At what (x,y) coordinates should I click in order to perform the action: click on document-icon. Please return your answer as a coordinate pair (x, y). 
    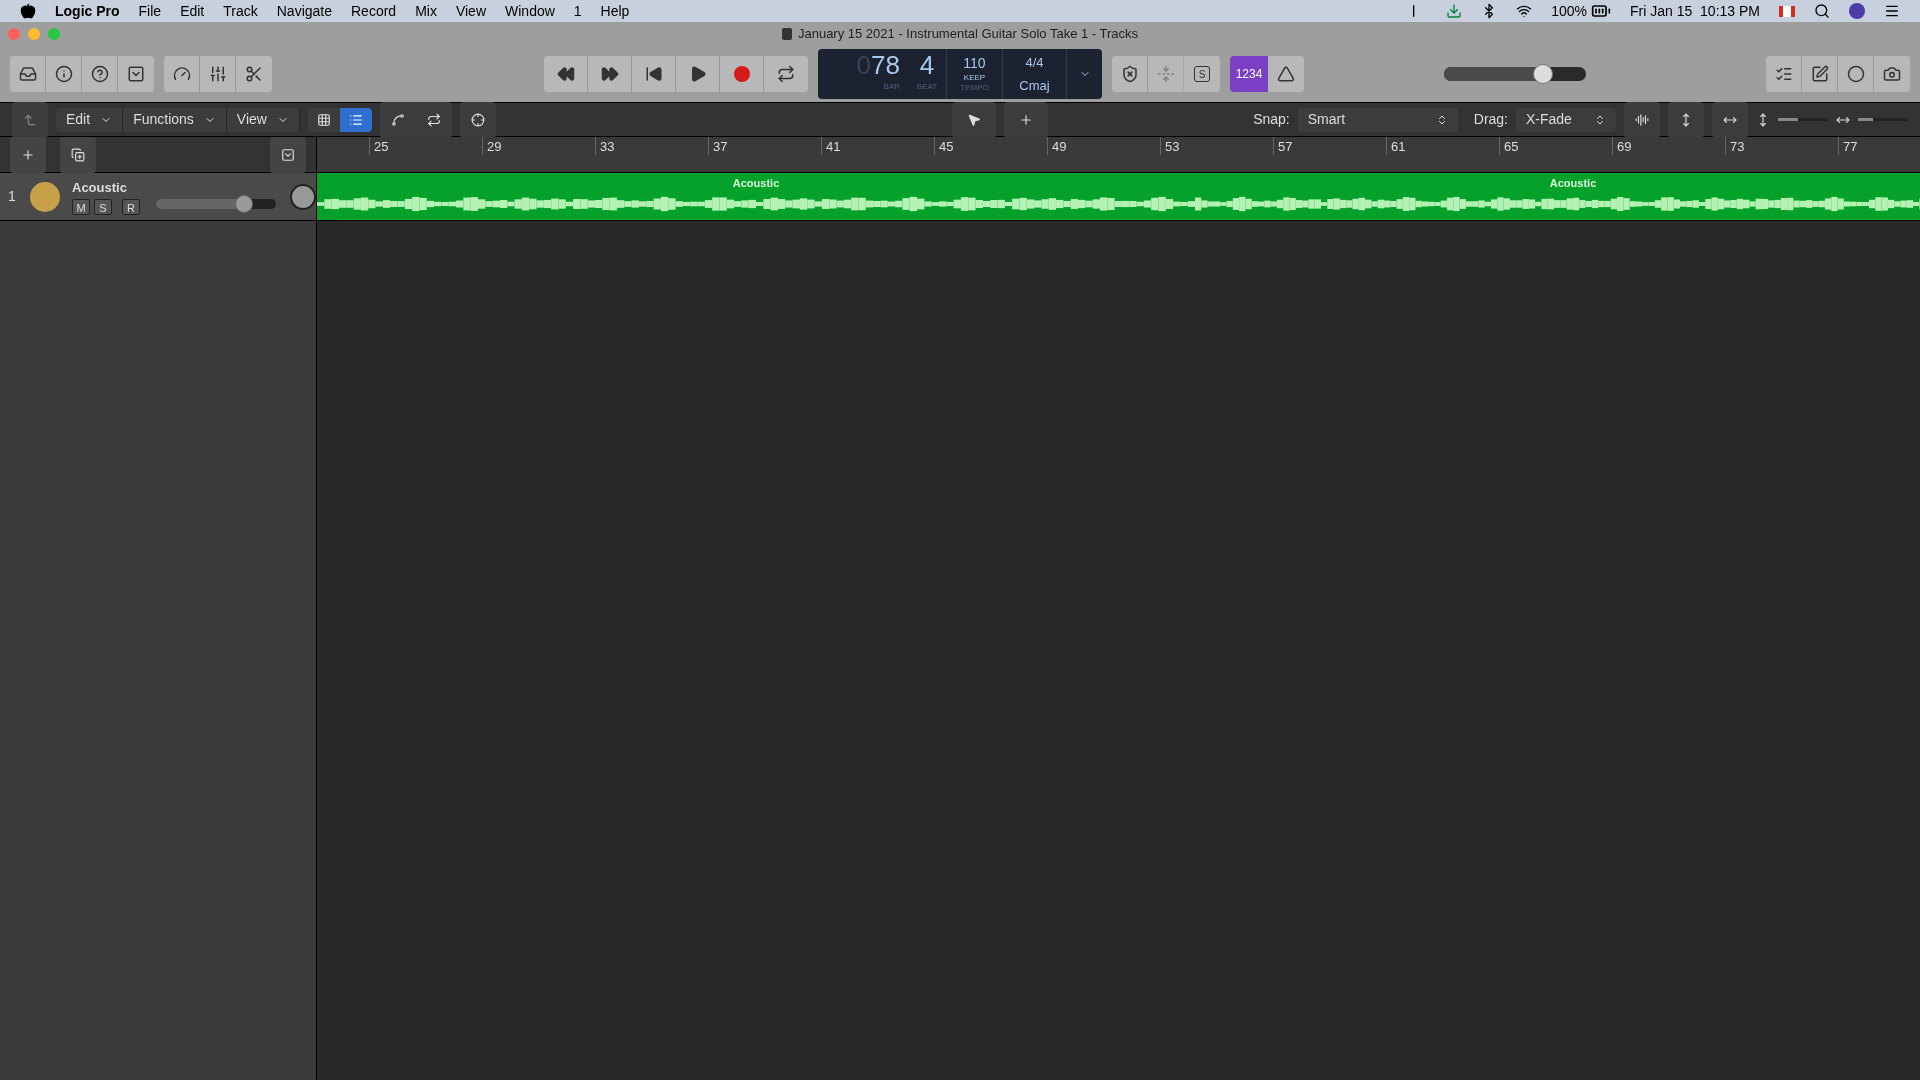
    Looking at the image, I should click on (786, 34).